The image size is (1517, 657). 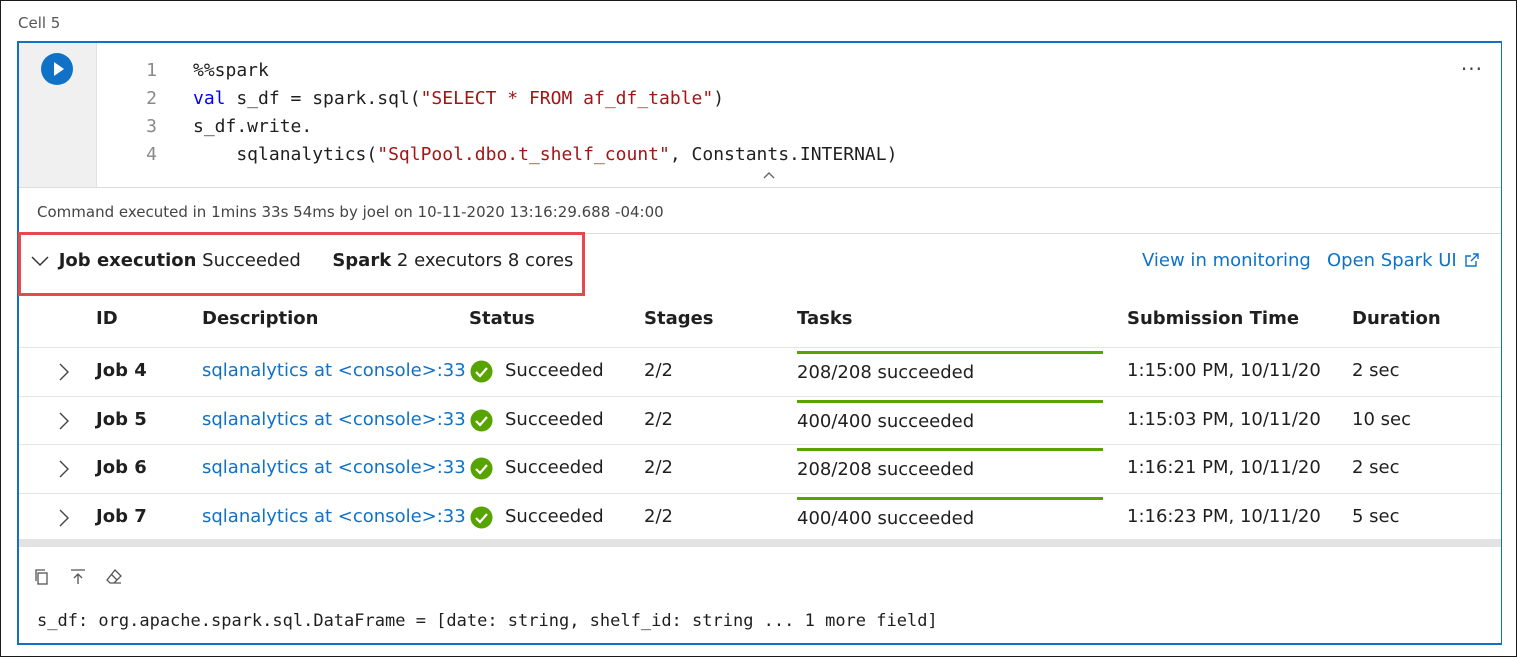 I want to click on code-keyword: val, so click(x=209, y=98).